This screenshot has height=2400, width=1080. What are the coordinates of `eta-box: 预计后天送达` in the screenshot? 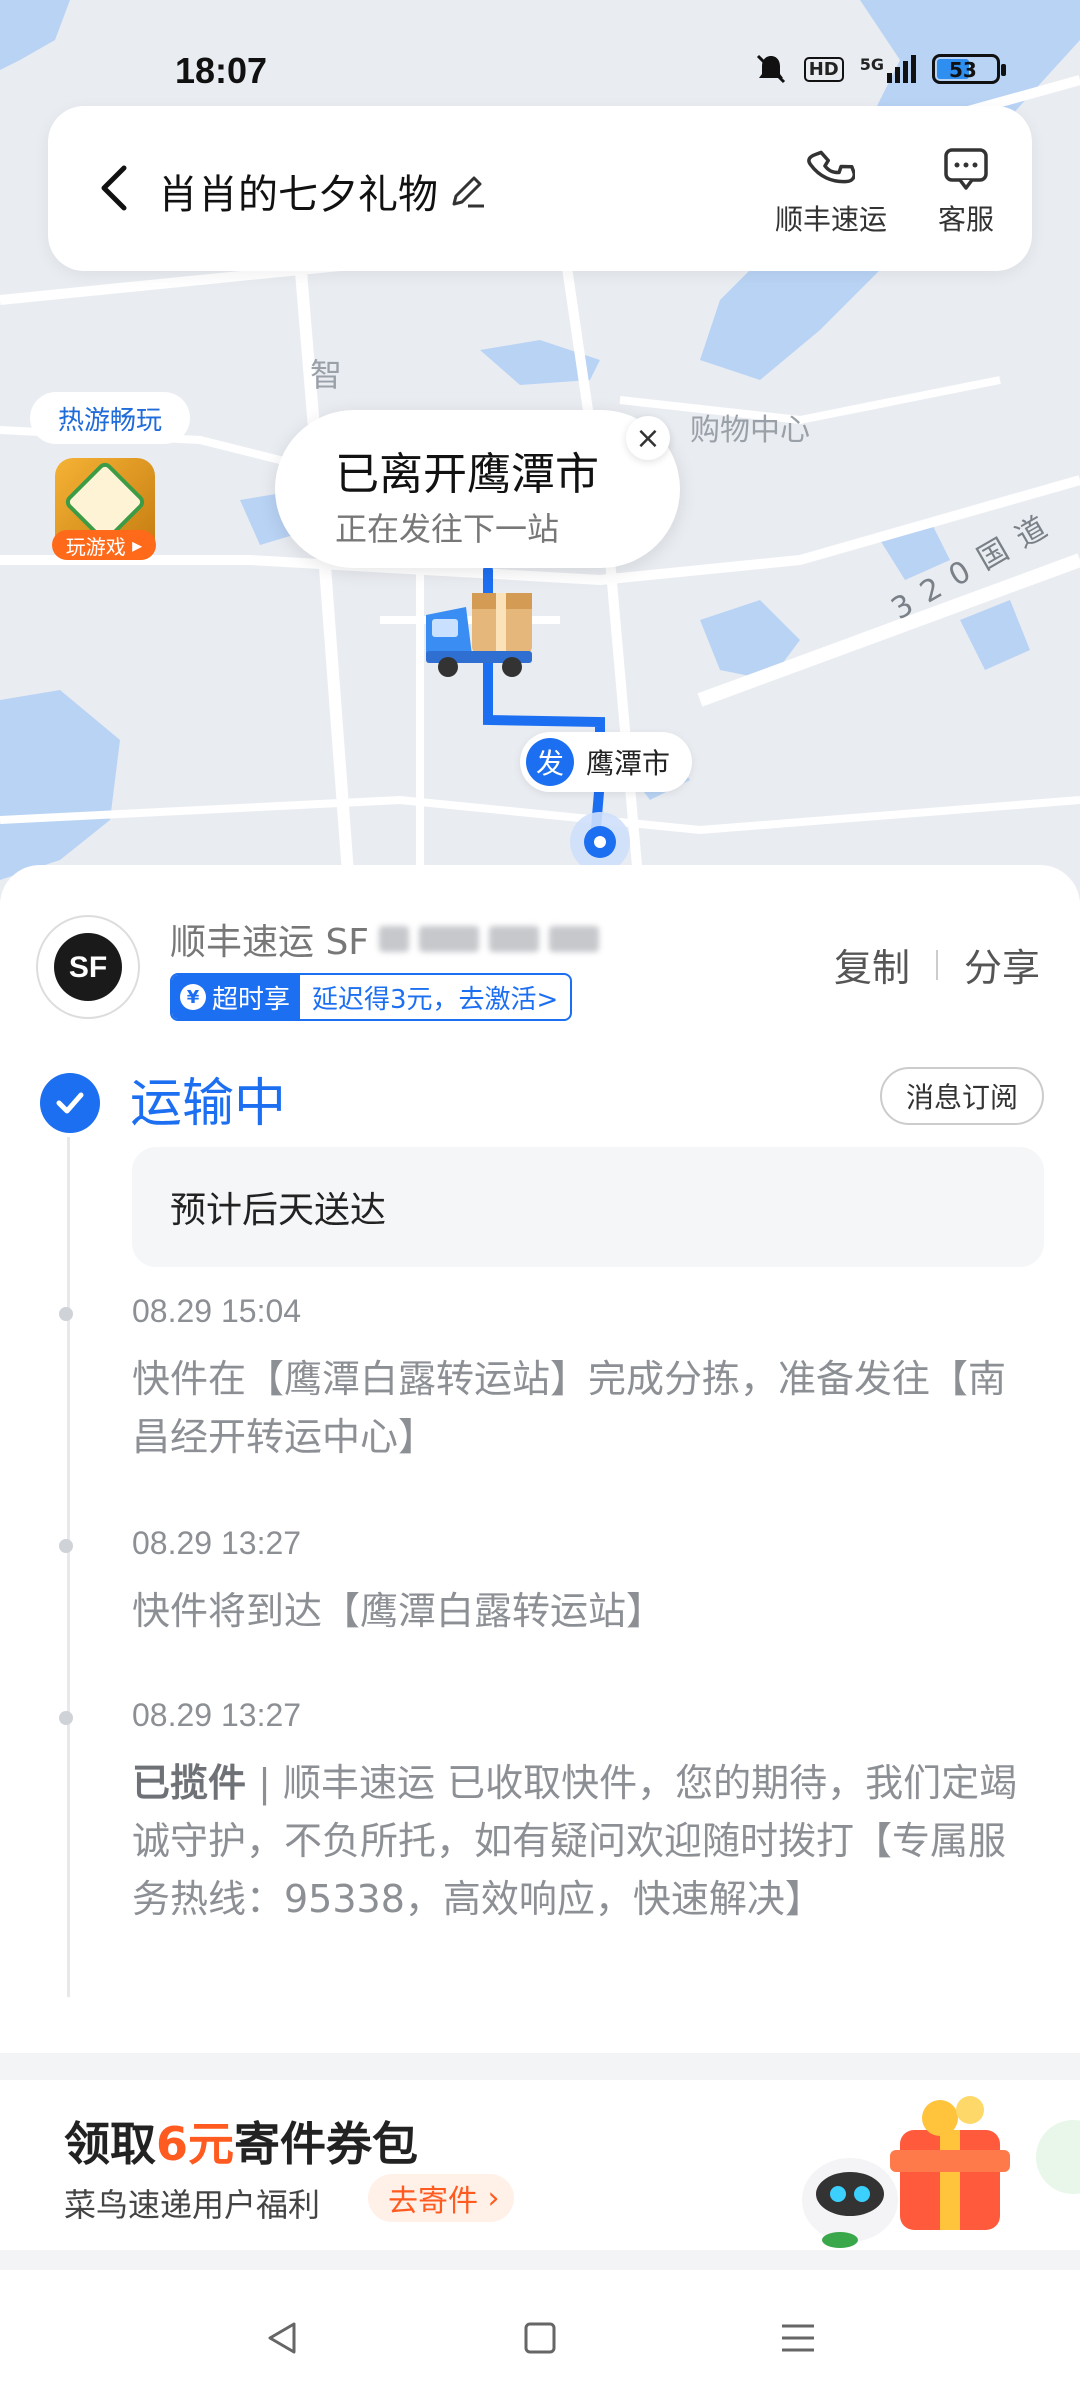 It's located at (588, 1207).